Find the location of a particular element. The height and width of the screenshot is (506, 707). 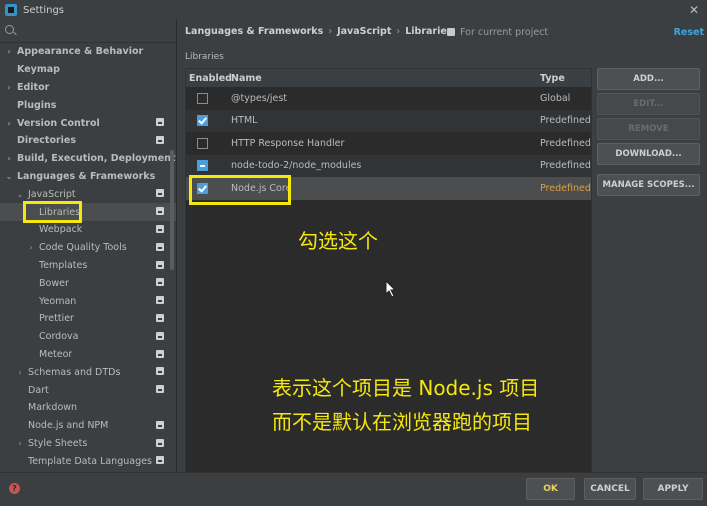

close-icon: ✕ is located at coordinates (694, 10).